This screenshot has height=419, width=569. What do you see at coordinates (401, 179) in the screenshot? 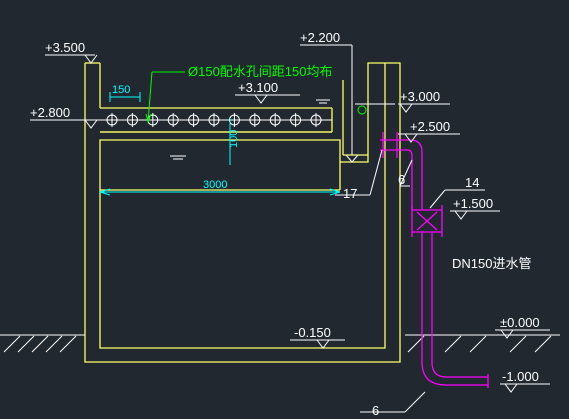
I see `callout-6-upper: 6` at bounding box center [401, 179].